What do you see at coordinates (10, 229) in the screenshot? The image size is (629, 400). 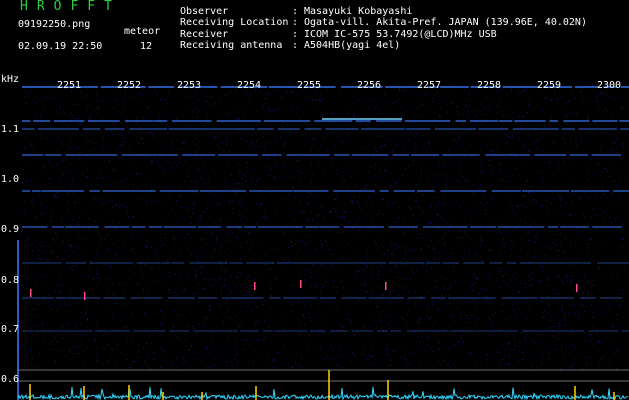 I see `y-tick-label: 0.9` at bounding box center [10, 229].